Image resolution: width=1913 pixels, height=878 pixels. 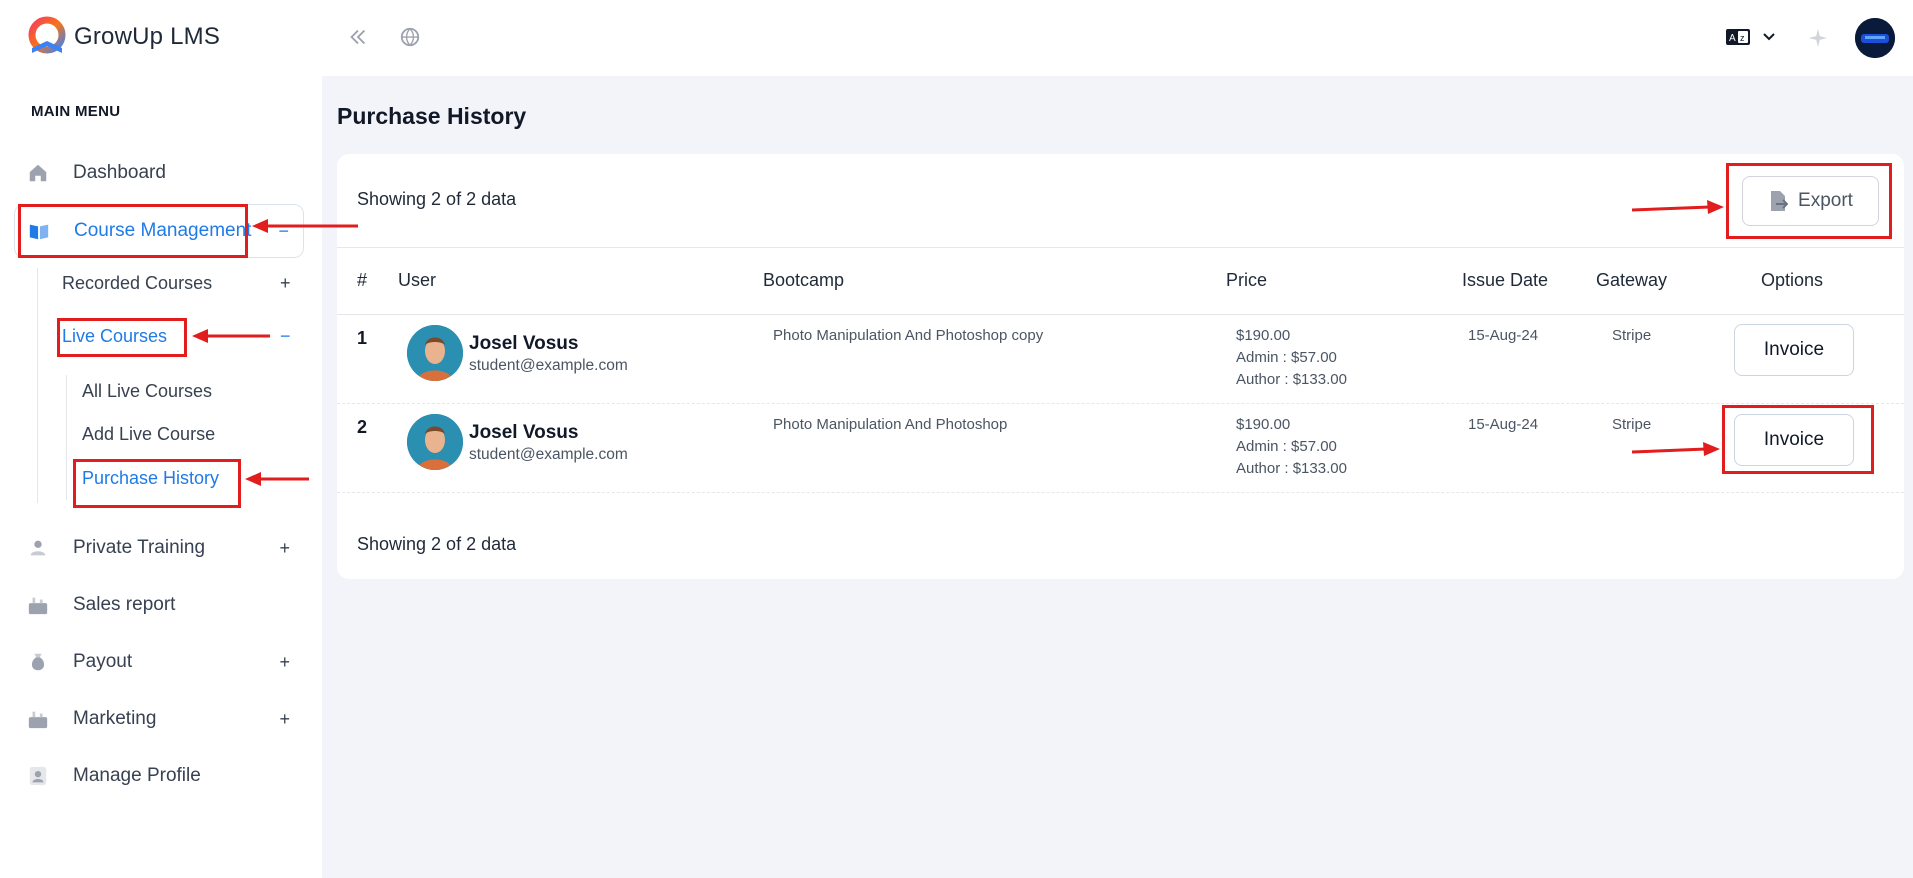 What do you see at coordinates (147, 36) in the screenshot?
I see `app-name: GrowUp LMS` at bounding box center [147, 36].